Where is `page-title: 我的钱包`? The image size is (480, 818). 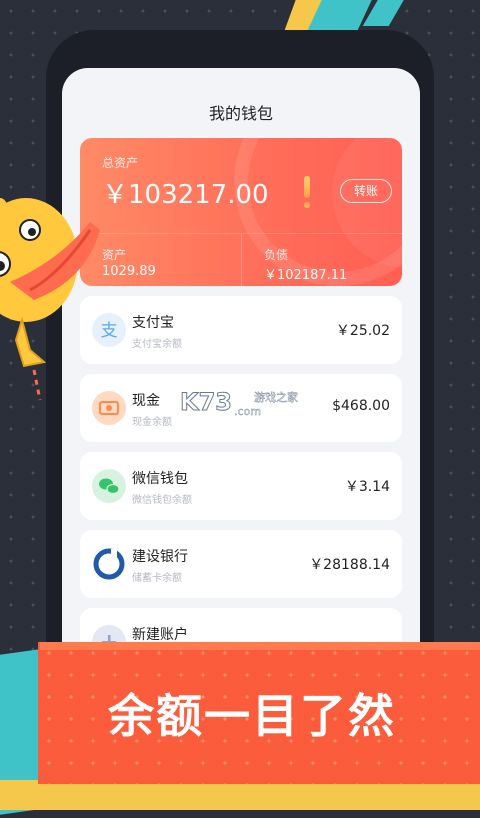
page-title: 我的钱包 is located at coordinates (240, 113).